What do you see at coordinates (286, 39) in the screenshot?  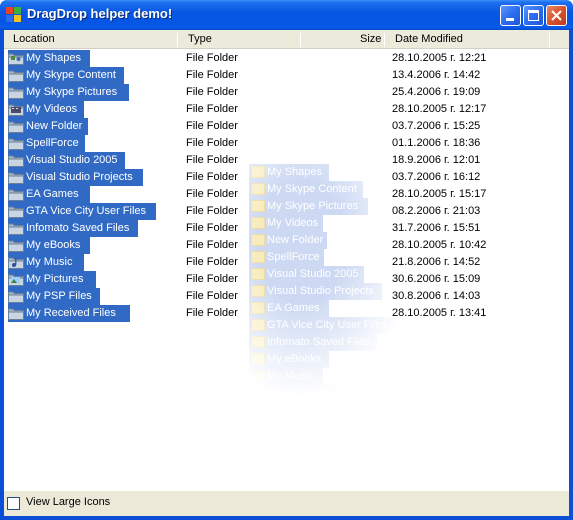 I see `list-header: Location Type Size Date Modified` at bounding box center [286, 39].